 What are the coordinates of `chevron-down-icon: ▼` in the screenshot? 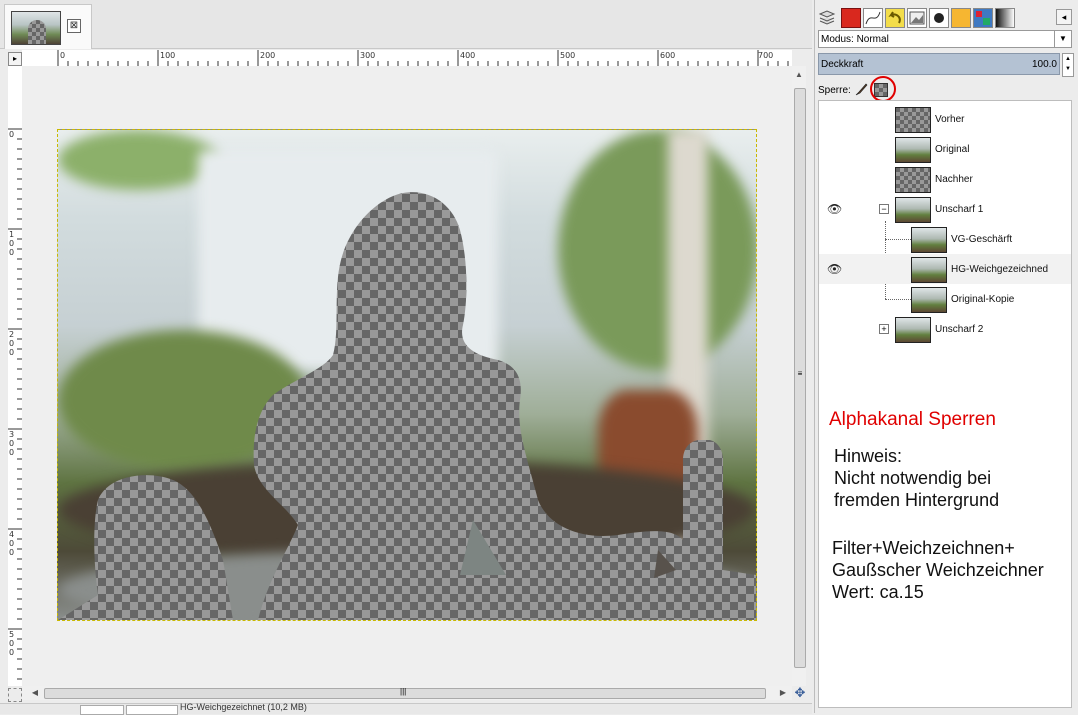 It's located at (1062, 39).